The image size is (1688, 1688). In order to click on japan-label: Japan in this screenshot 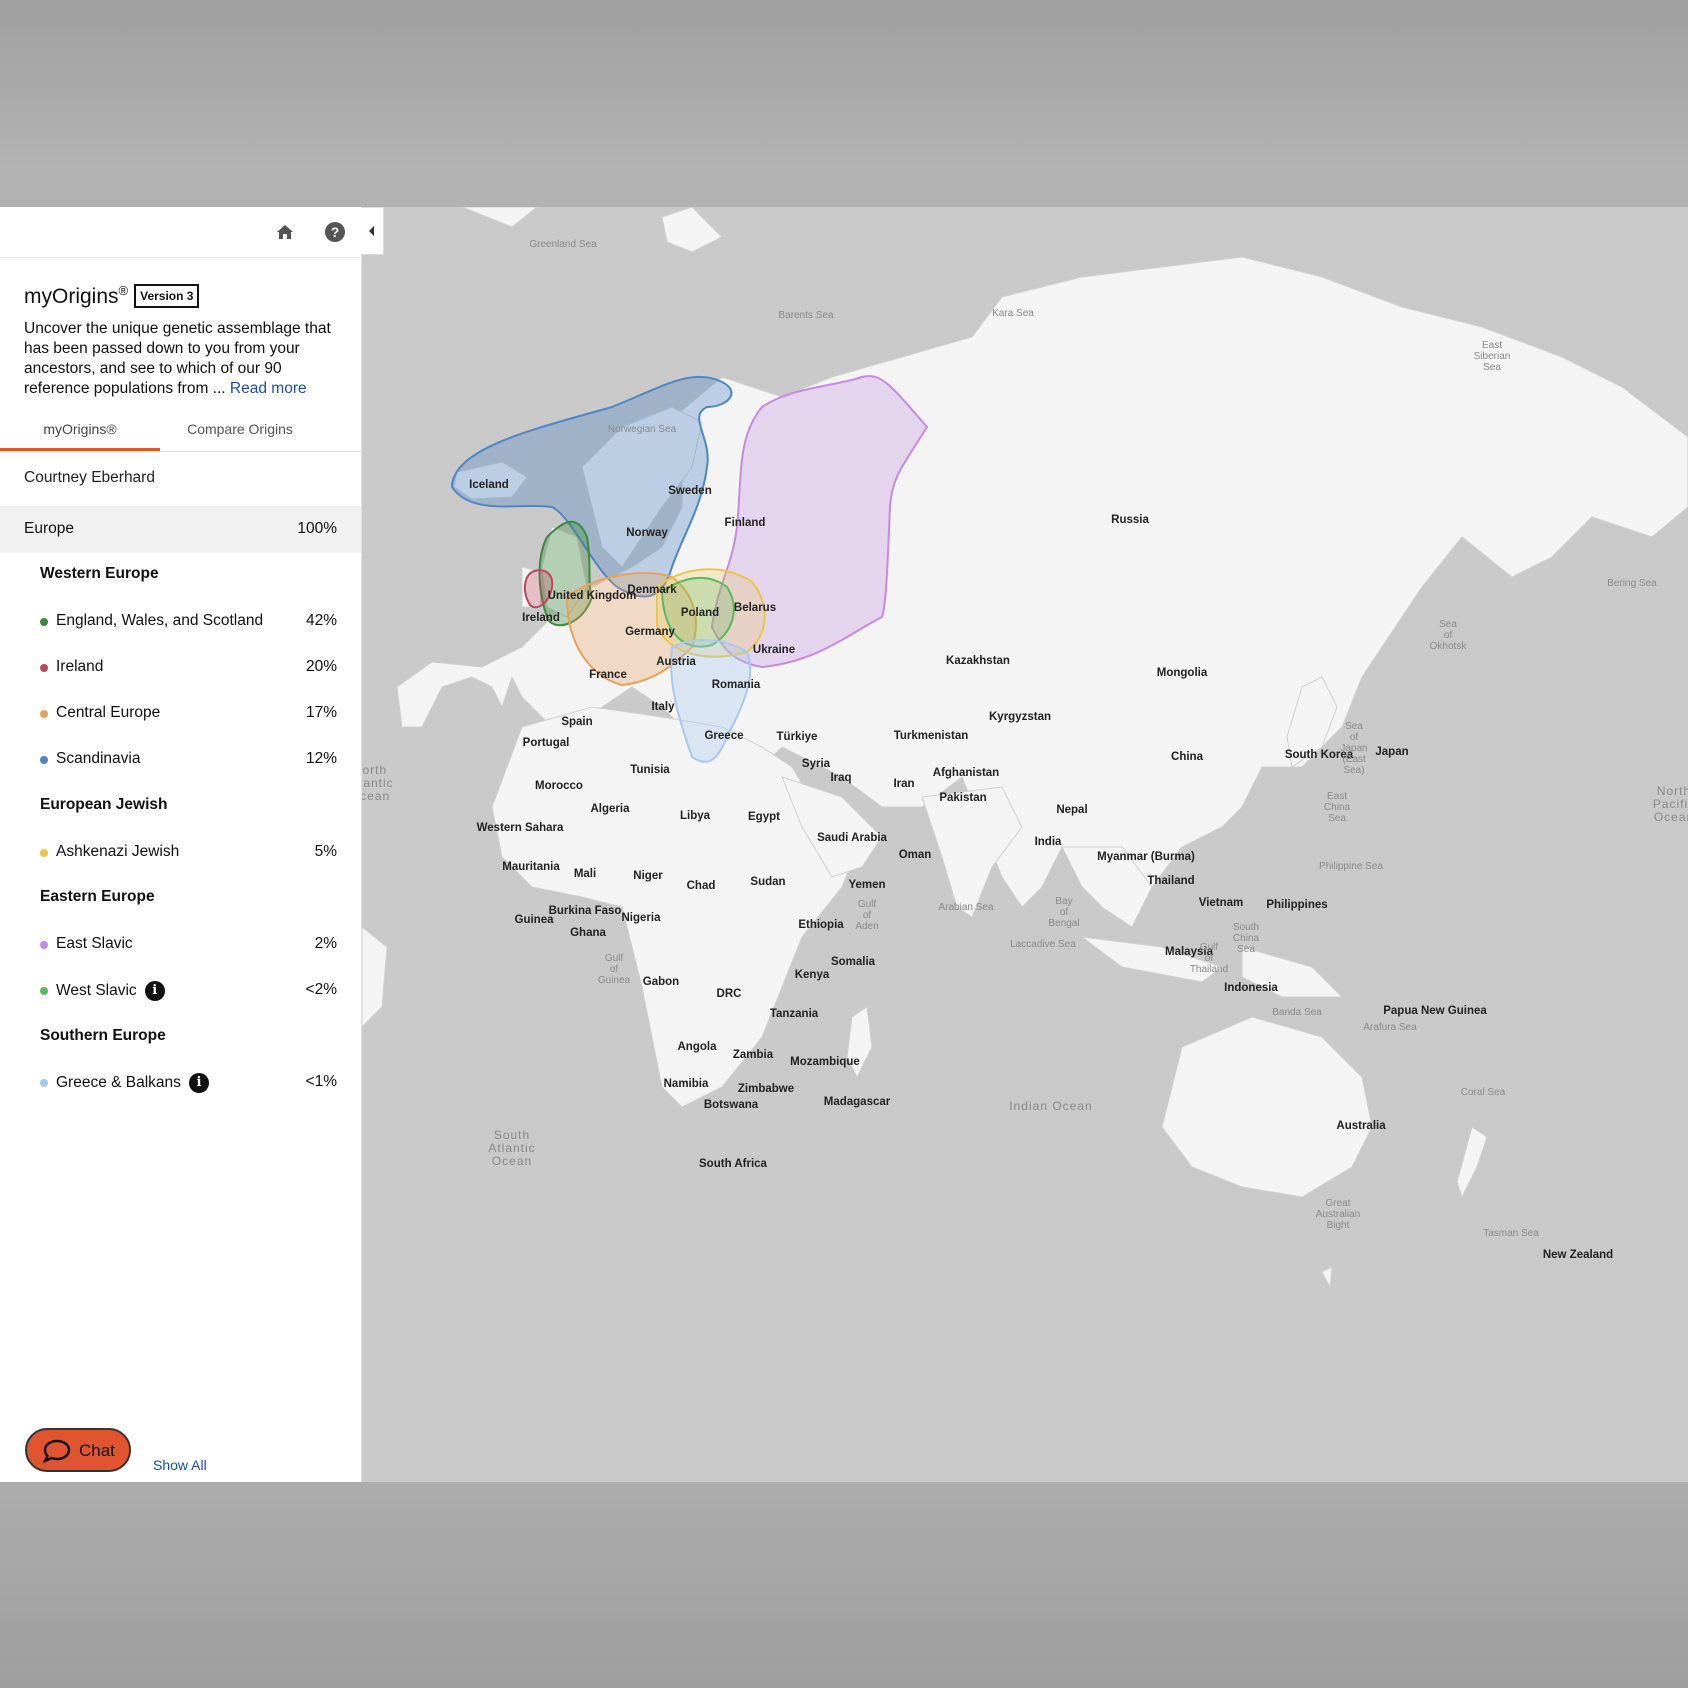, I will do `click(1391, 752)`.